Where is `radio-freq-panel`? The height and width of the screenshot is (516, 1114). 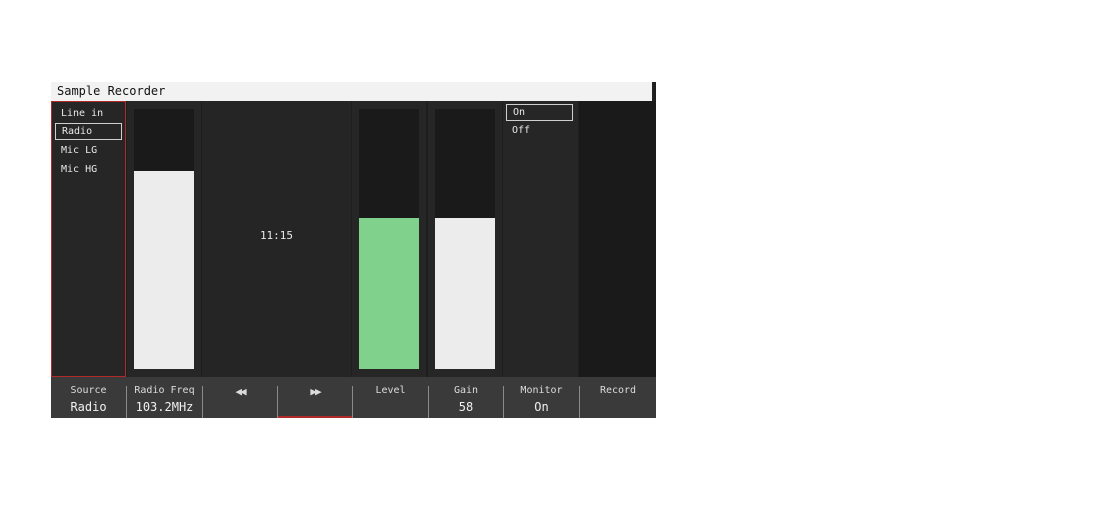 radio-freq-panel is located at coordinates (164, 239).